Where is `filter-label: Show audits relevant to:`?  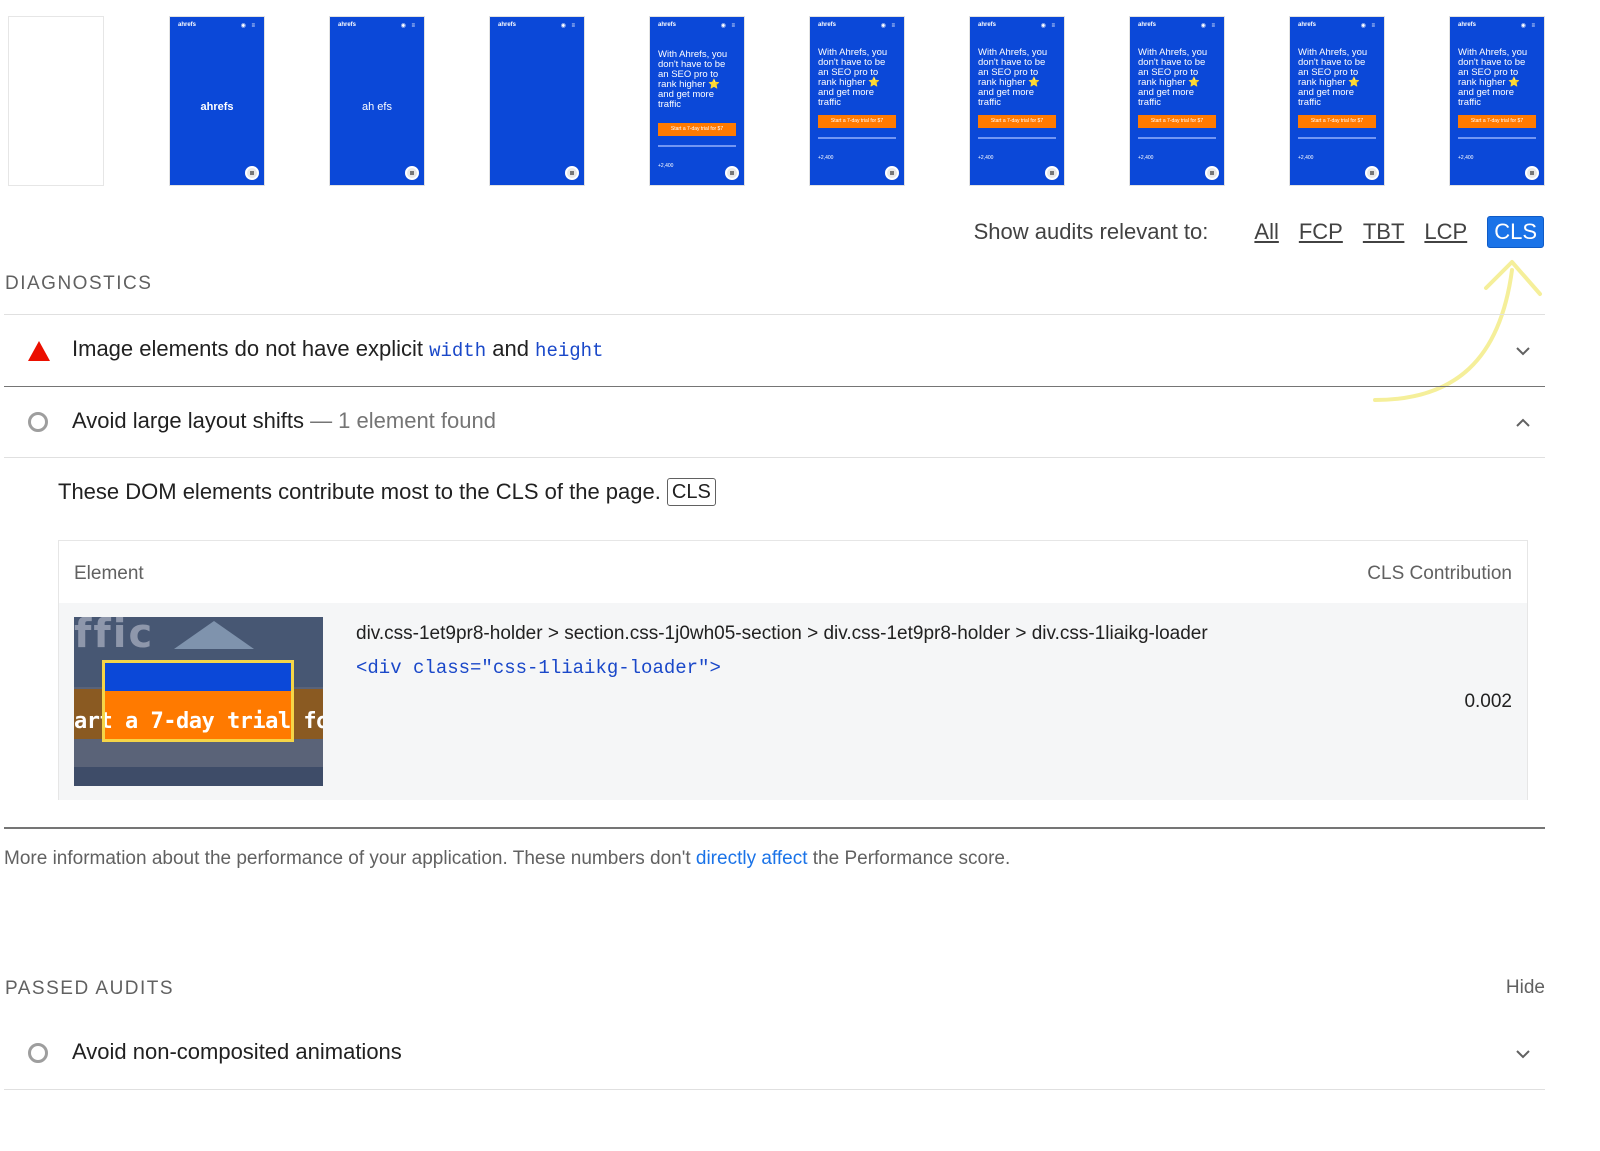
filter-label: Show audits relevant to: is located at coordinates (1091, 232).